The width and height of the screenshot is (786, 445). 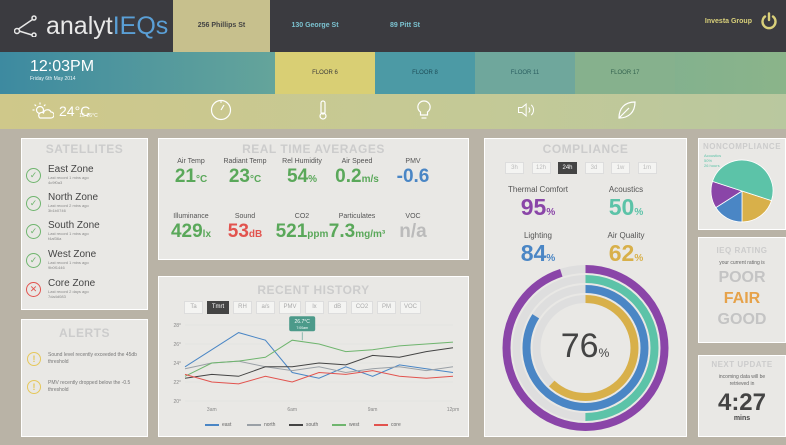 What do you see at coordinates (302, 328) in the screenshot?
I see `tooltip-time: 7:00am` at bounding box center [302, 328].